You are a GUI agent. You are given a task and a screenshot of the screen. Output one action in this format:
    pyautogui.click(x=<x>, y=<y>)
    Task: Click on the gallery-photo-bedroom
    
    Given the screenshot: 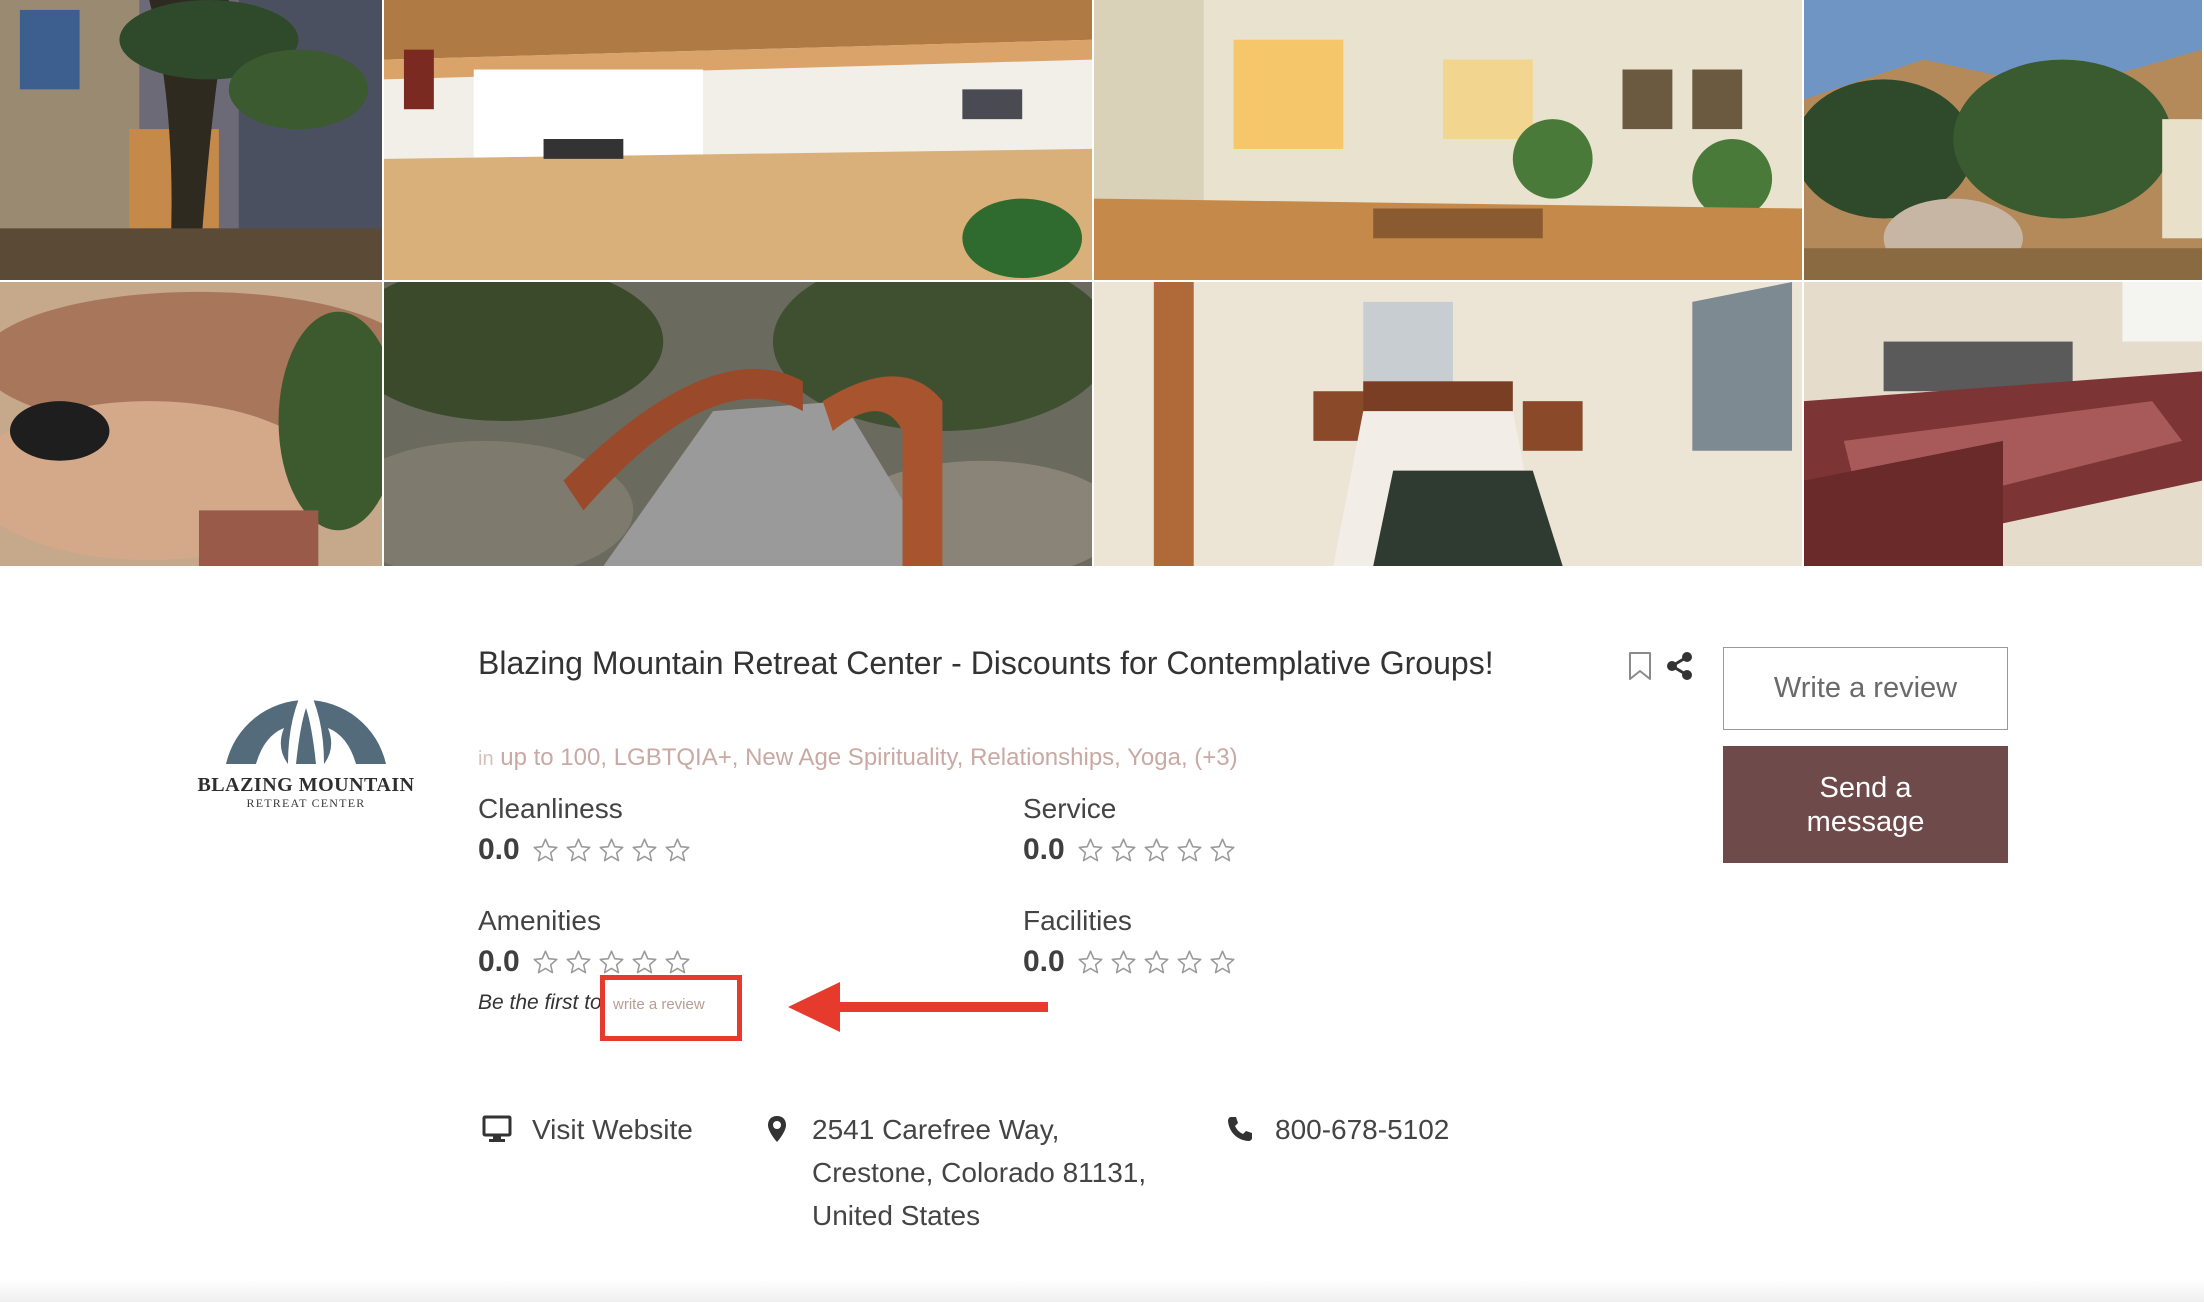 What is the action you would take?
    pyautogui.click(x=1449, y=425)
    